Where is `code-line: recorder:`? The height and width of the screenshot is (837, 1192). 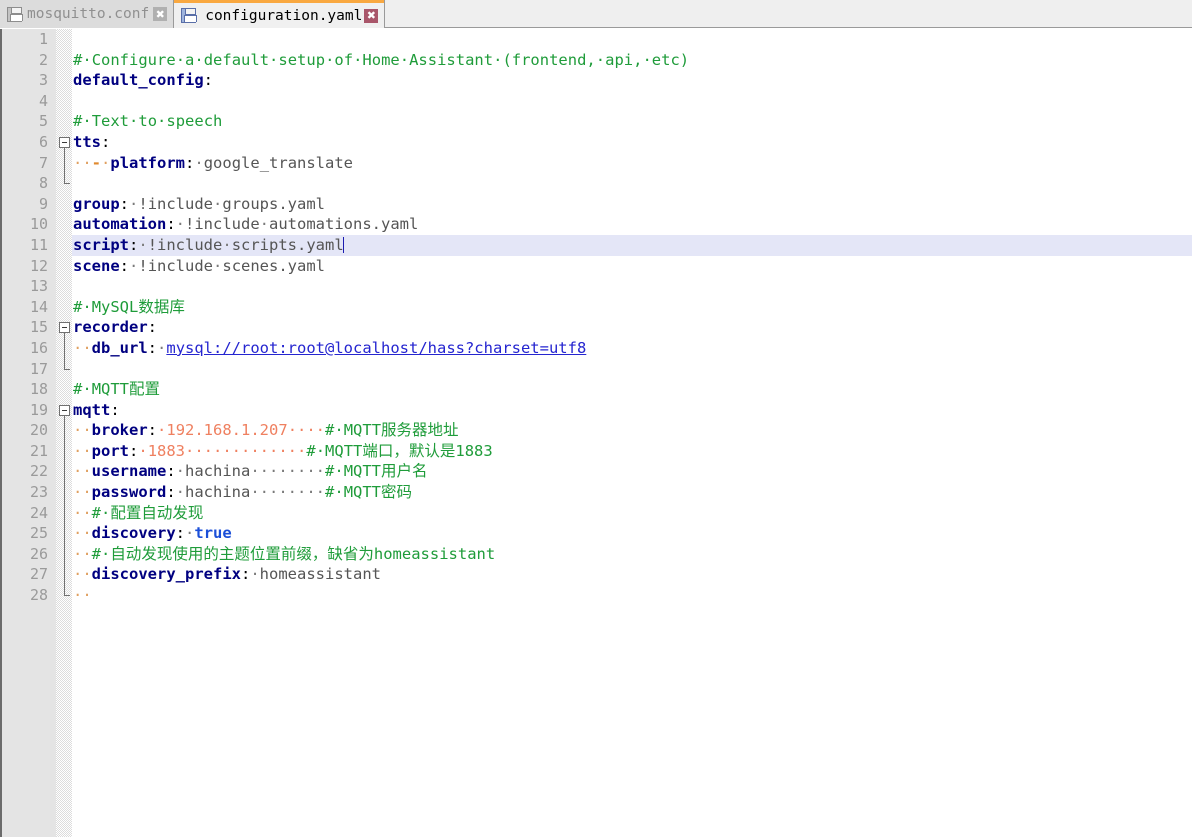
code-line: recorder: is located at coordinates (632, 327).